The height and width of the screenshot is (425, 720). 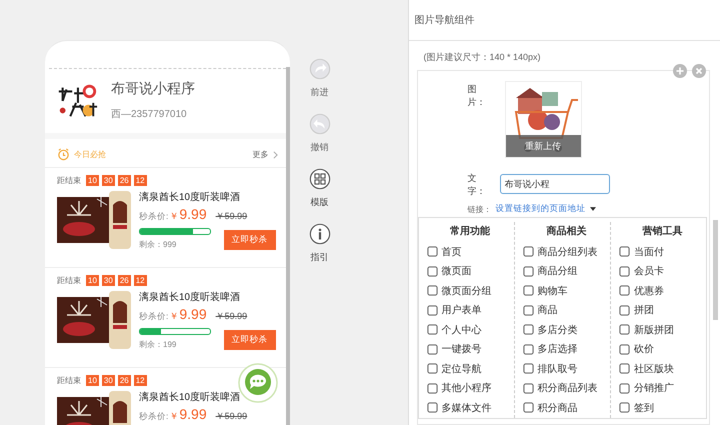 What do you see at coordinates (662, 330) in the screenshot?
I see `menu-item: 新版拼团` at bounding box center [662, 330].